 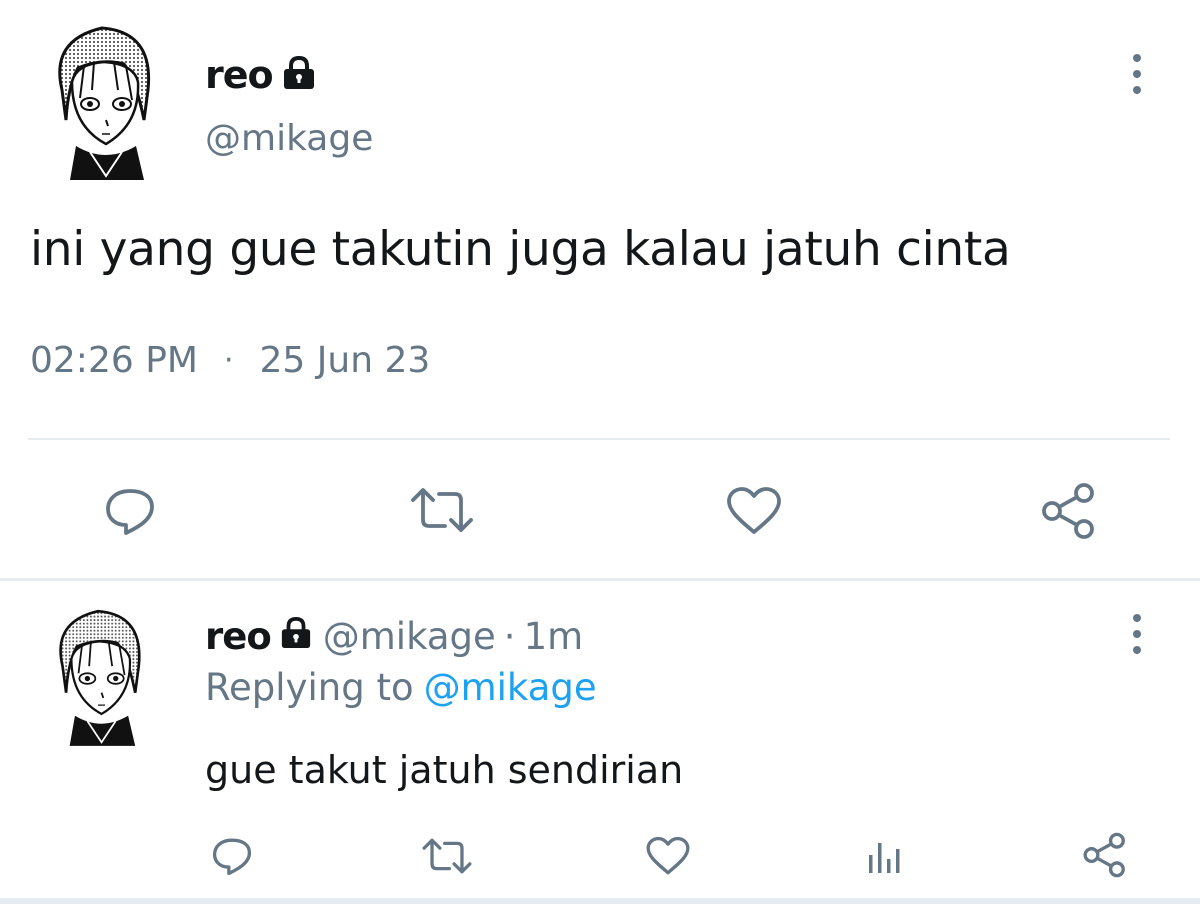 What do you see at coordinates (114, 360) in the screenshot?
I see `tweet-time: 02:26 PM` at bounding box center [114, 360].